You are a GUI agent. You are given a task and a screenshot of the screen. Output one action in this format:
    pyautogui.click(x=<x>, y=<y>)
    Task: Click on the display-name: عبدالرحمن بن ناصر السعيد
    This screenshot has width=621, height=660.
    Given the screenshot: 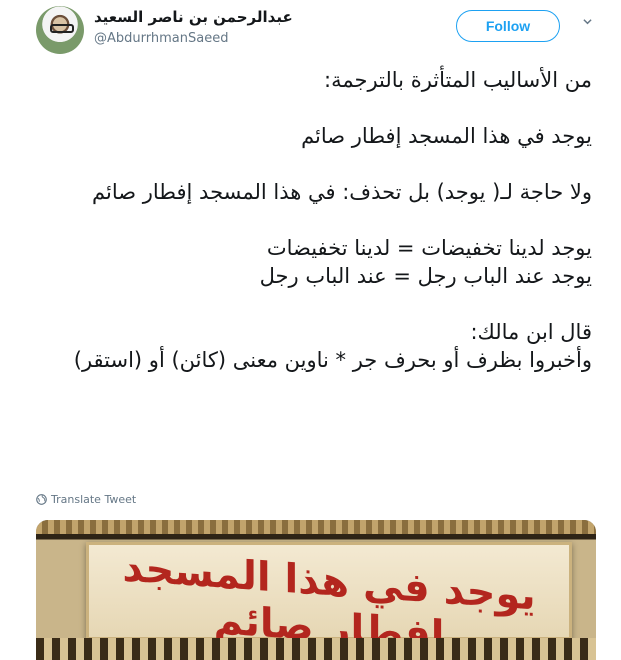 What is the action you would take?
    pyautogui.click(x=193, y=17)
    